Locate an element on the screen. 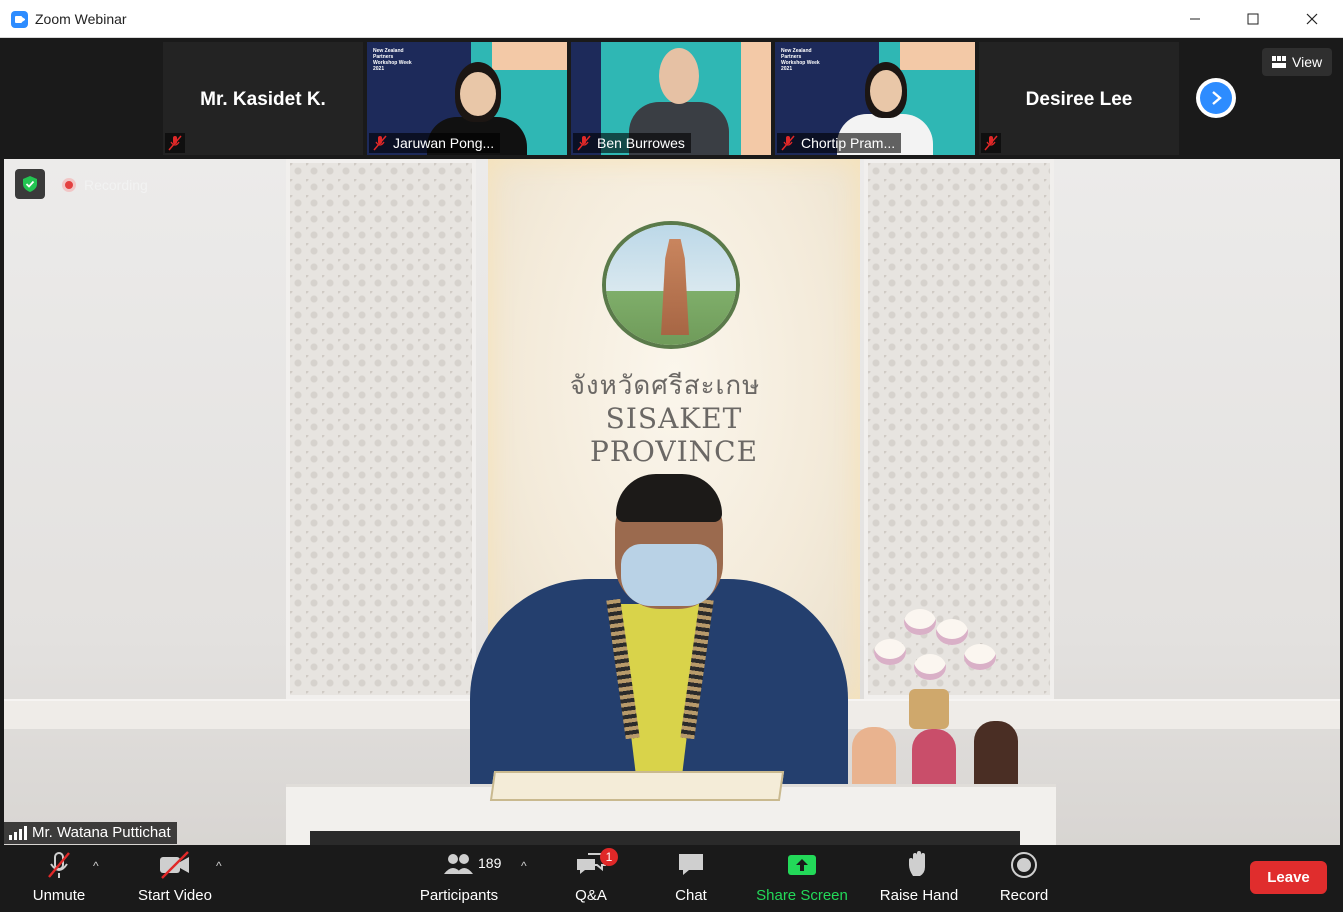 This screenshot has height=912, width=1343. participants-icon: 189 is located at coordinates (459, 865).